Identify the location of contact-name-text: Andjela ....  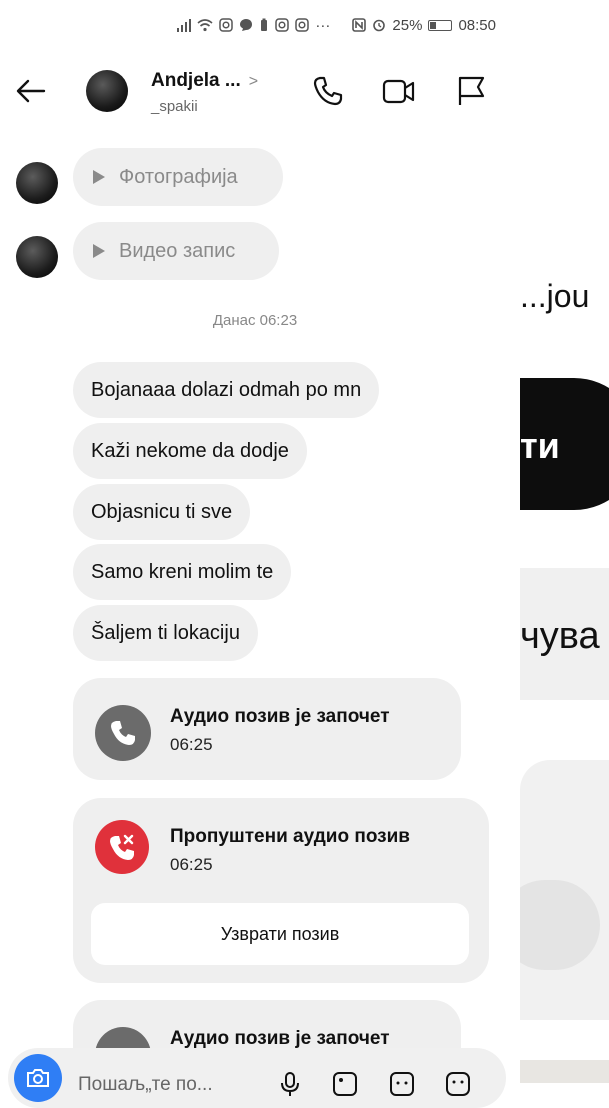
(196, 80).